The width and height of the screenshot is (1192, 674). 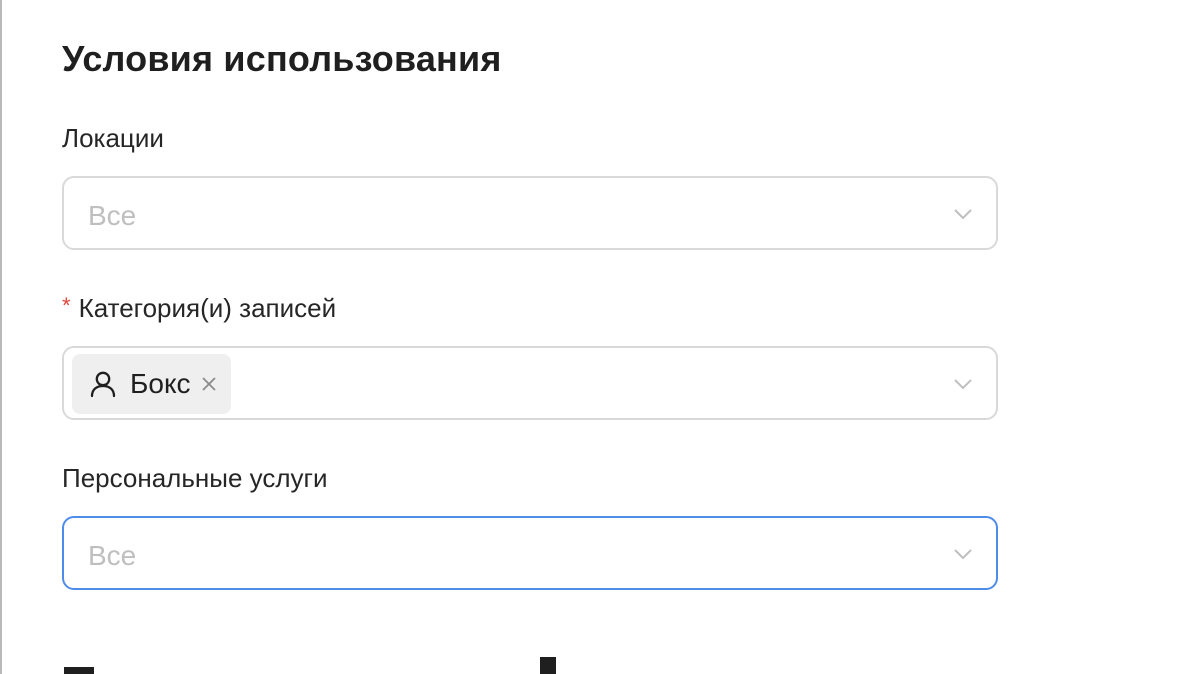 I want to click on user-icon, so click(x=103, y=384).